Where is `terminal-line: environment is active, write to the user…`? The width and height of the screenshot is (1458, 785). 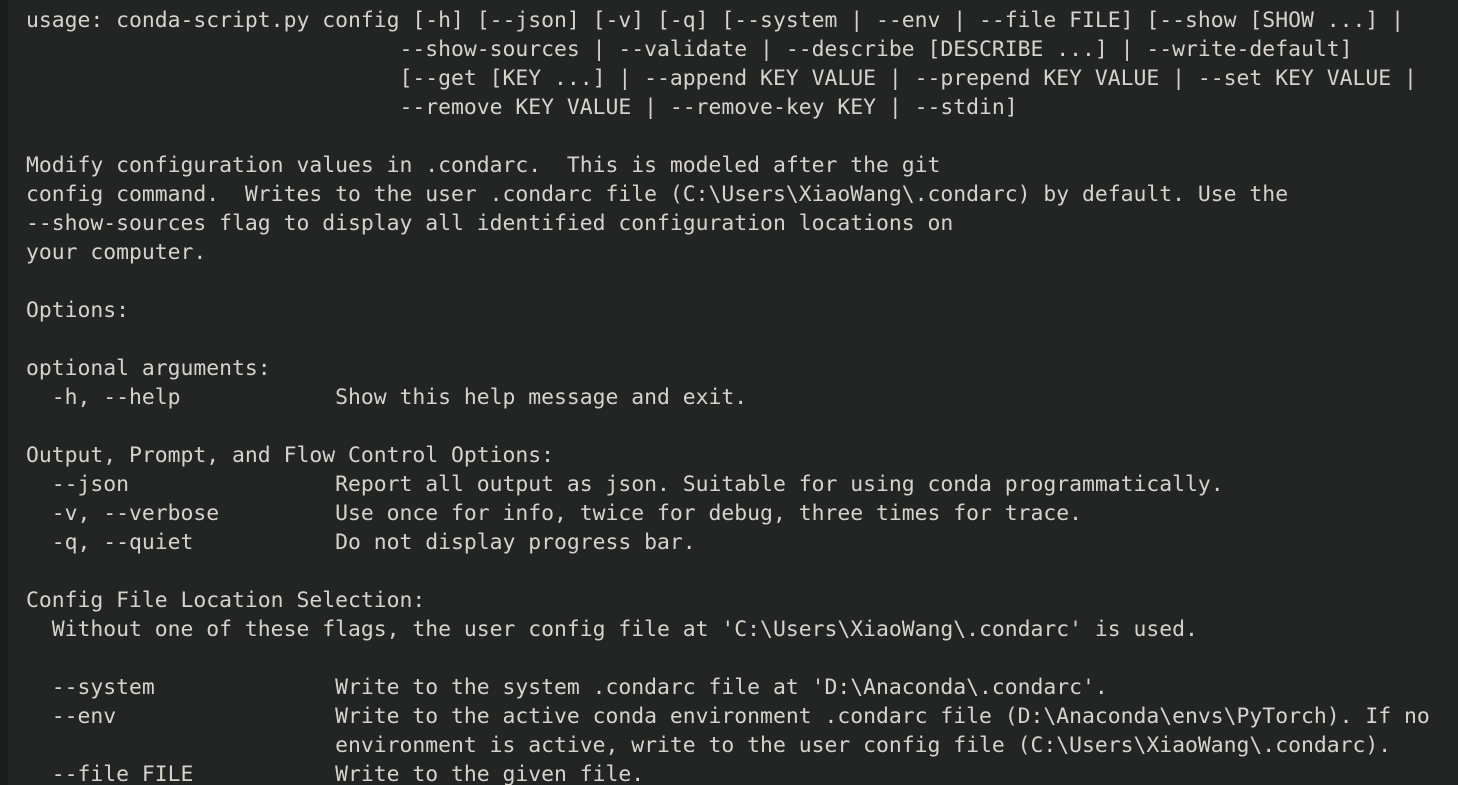 terminal-line: environment is active, write to the user… is located at coordinates (709, 745).